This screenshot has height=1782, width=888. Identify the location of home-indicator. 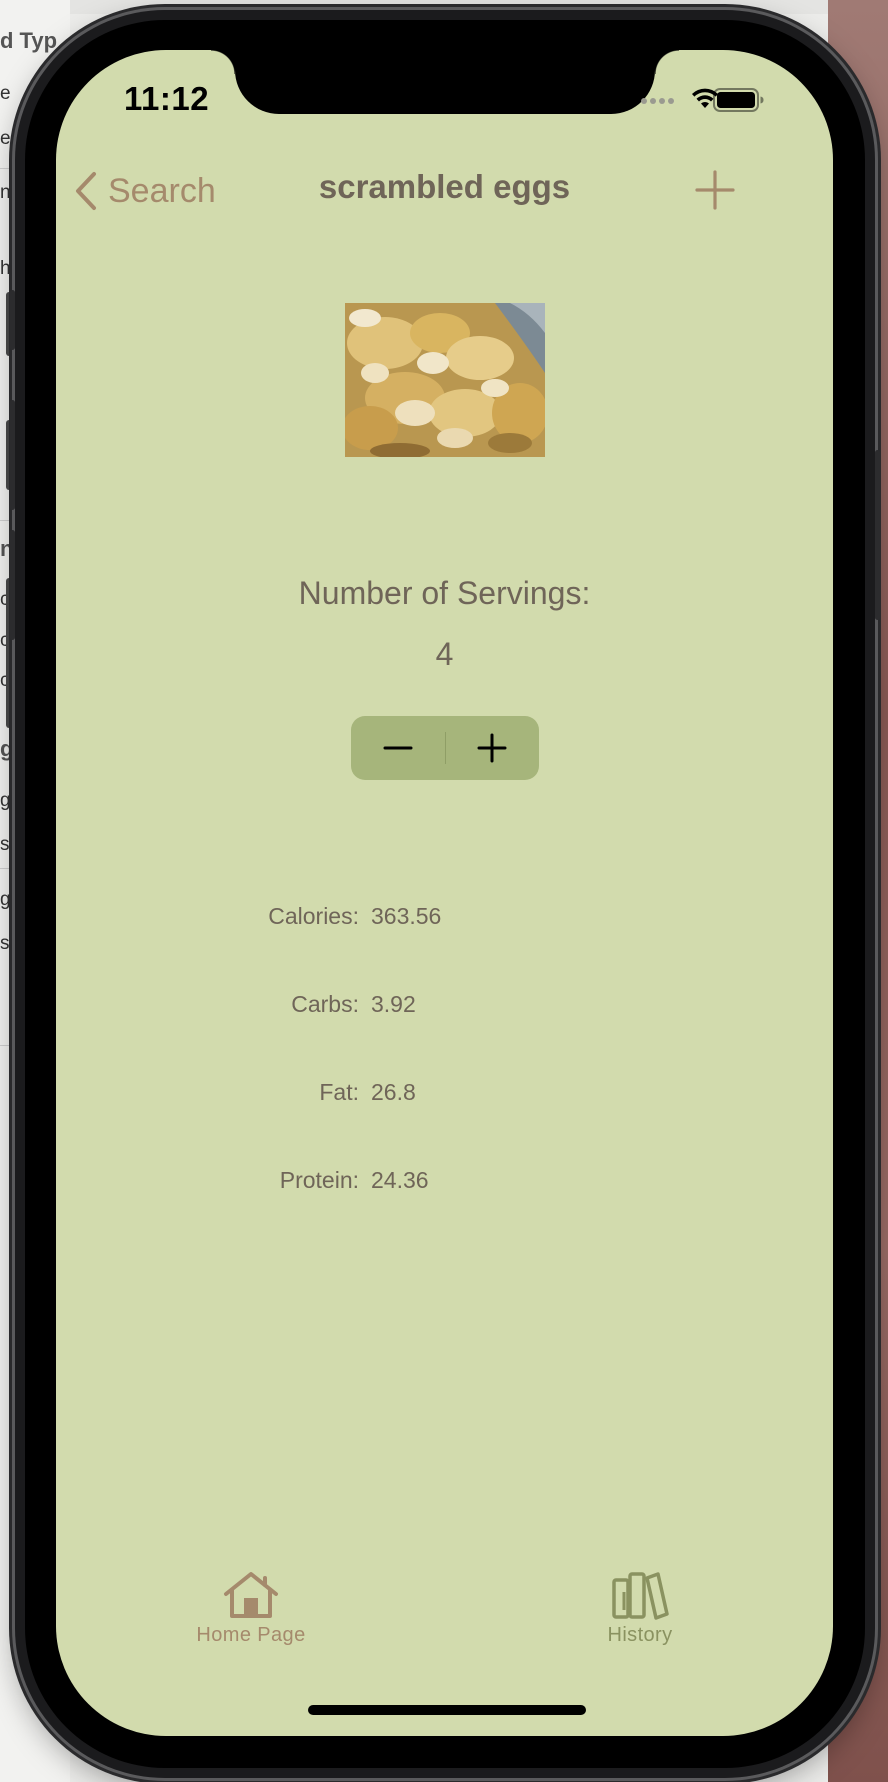
(447, 1710).